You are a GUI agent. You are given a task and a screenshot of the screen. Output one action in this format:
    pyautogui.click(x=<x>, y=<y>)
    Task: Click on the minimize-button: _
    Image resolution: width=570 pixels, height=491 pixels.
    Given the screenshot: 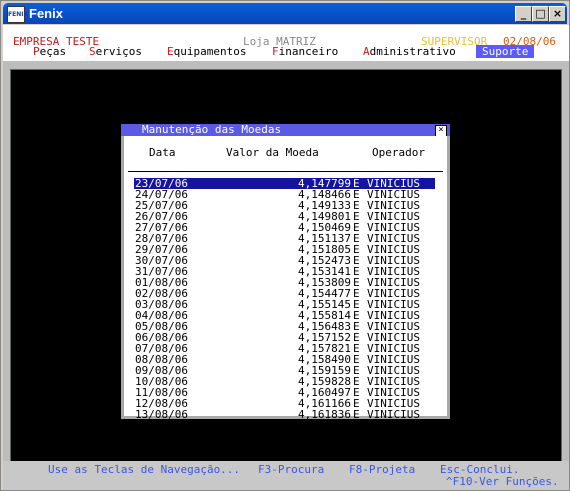 What is the action you would take?
    pyautogui.click(x=523, y=14)
    